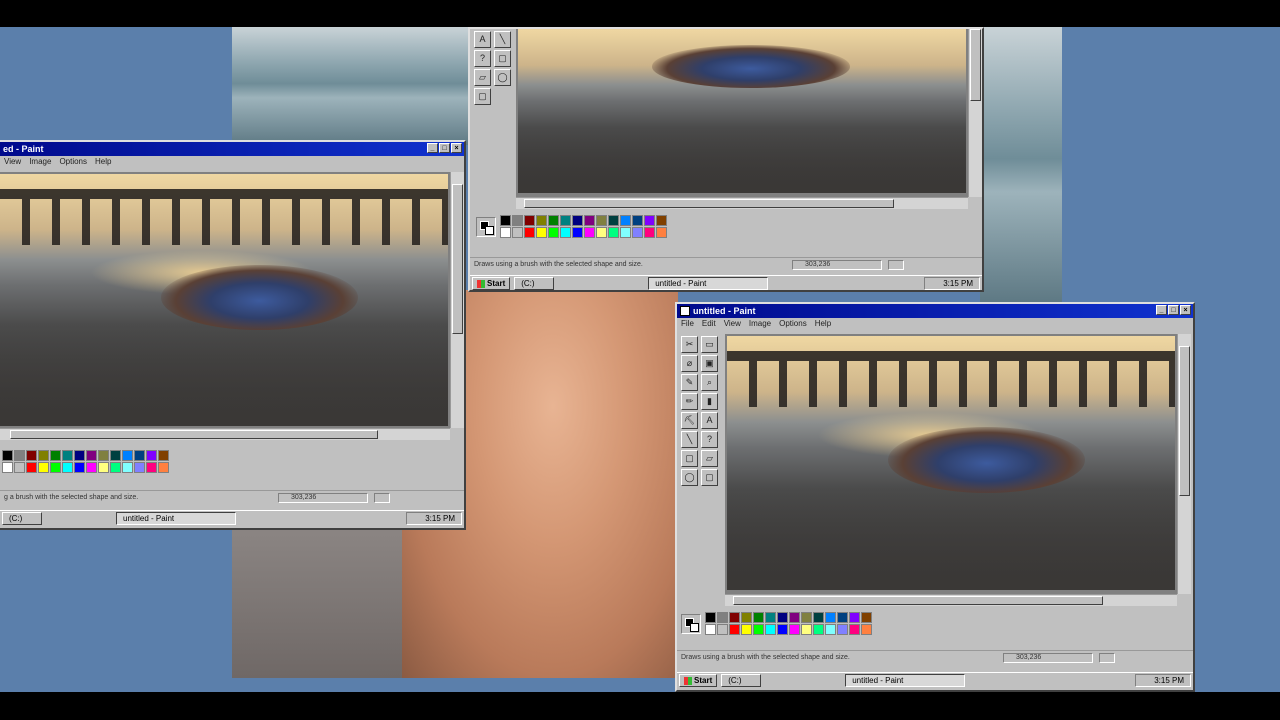 The height and width of the screenshot is (720, 1280). Describe the element at coordinates (935, 311) in the screenshot. I see `title-bar: untitled - Paint _ □ ×` at that location.